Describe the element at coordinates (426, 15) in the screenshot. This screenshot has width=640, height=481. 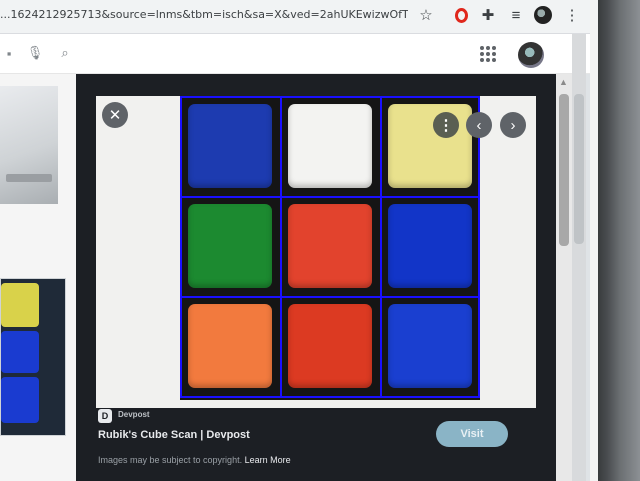
I see `bookmark-star-icon: ☆` at that location.